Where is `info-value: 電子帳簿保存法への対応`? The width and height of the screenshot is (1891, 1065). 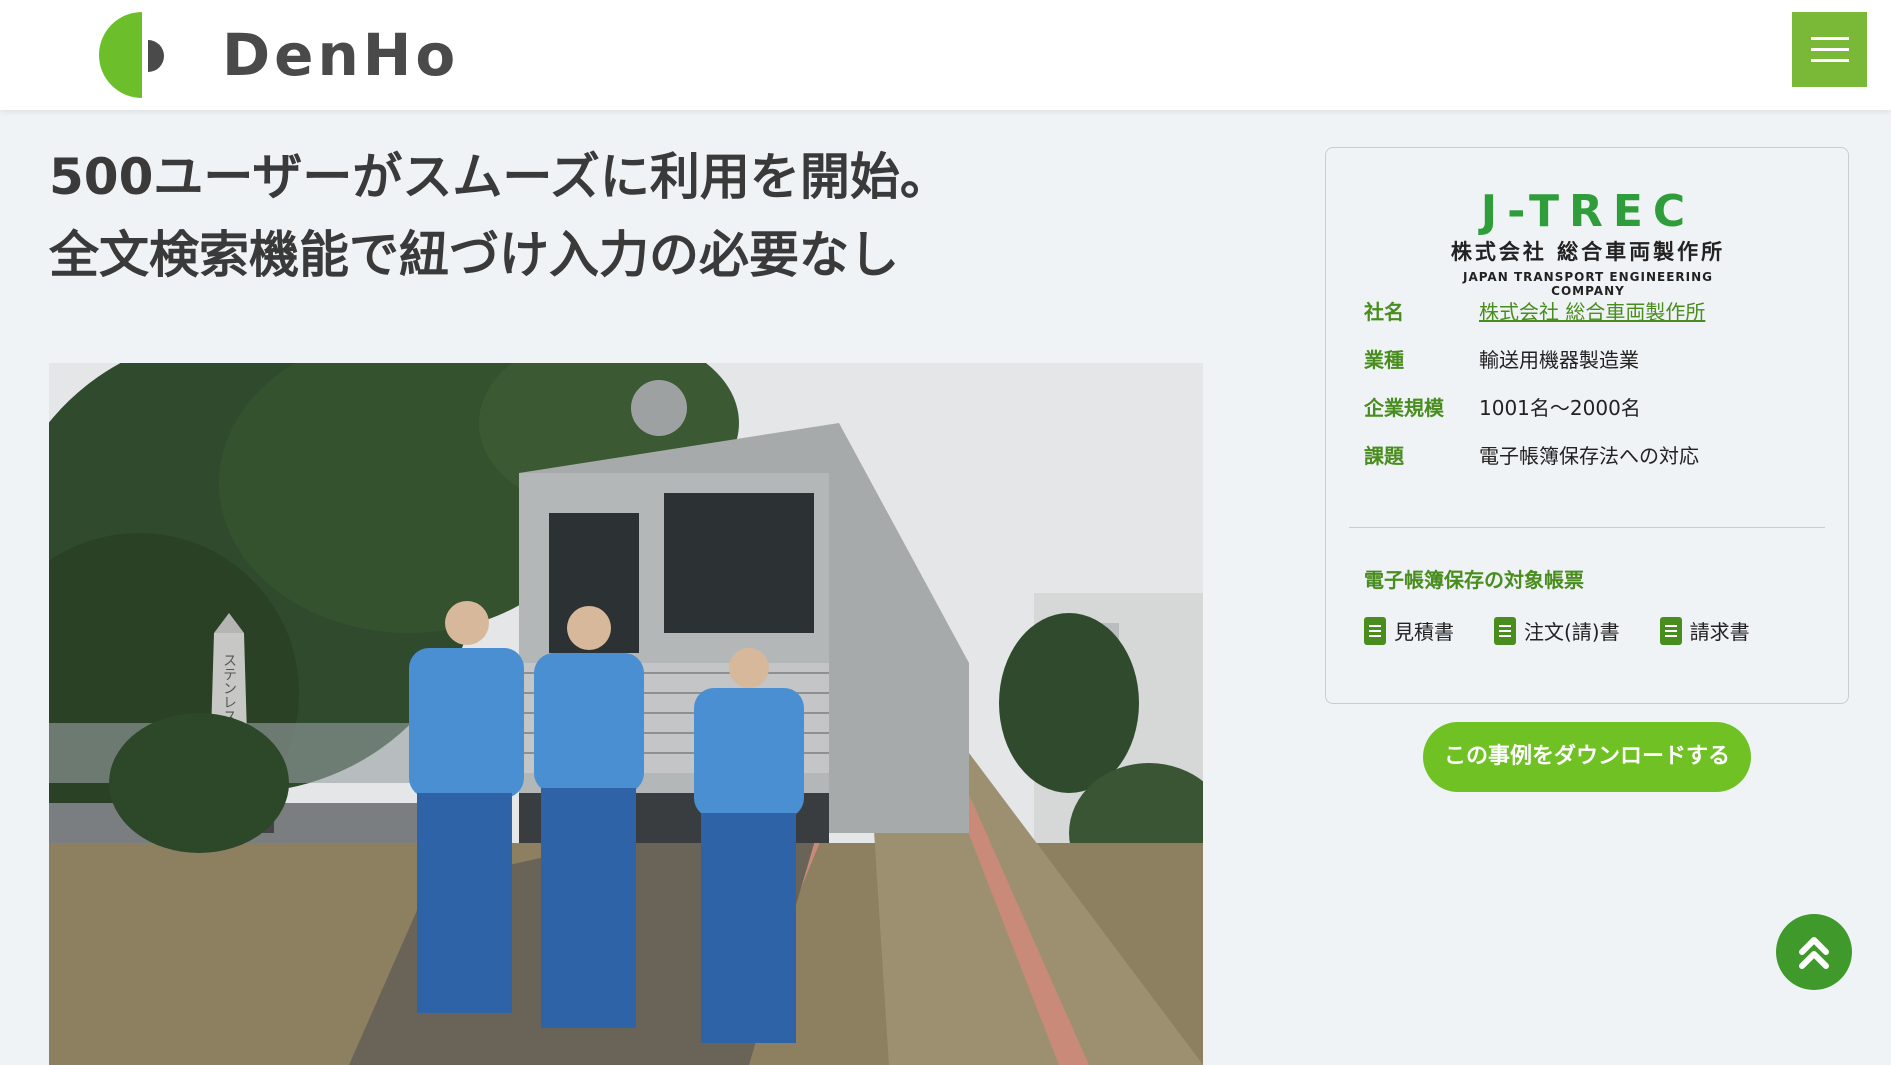 info-value: 電子帳簿保存法への対応 is located at coordinates (1589, 456).